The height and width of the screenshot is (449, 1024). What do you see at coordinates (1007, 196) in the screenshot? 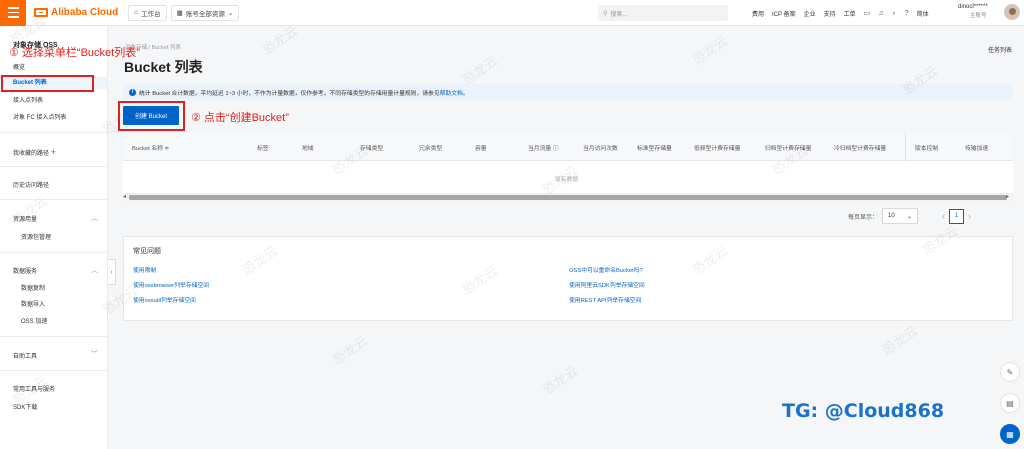
I see `scroll-right-icon: ▸` at bounding box center [1007, 196].